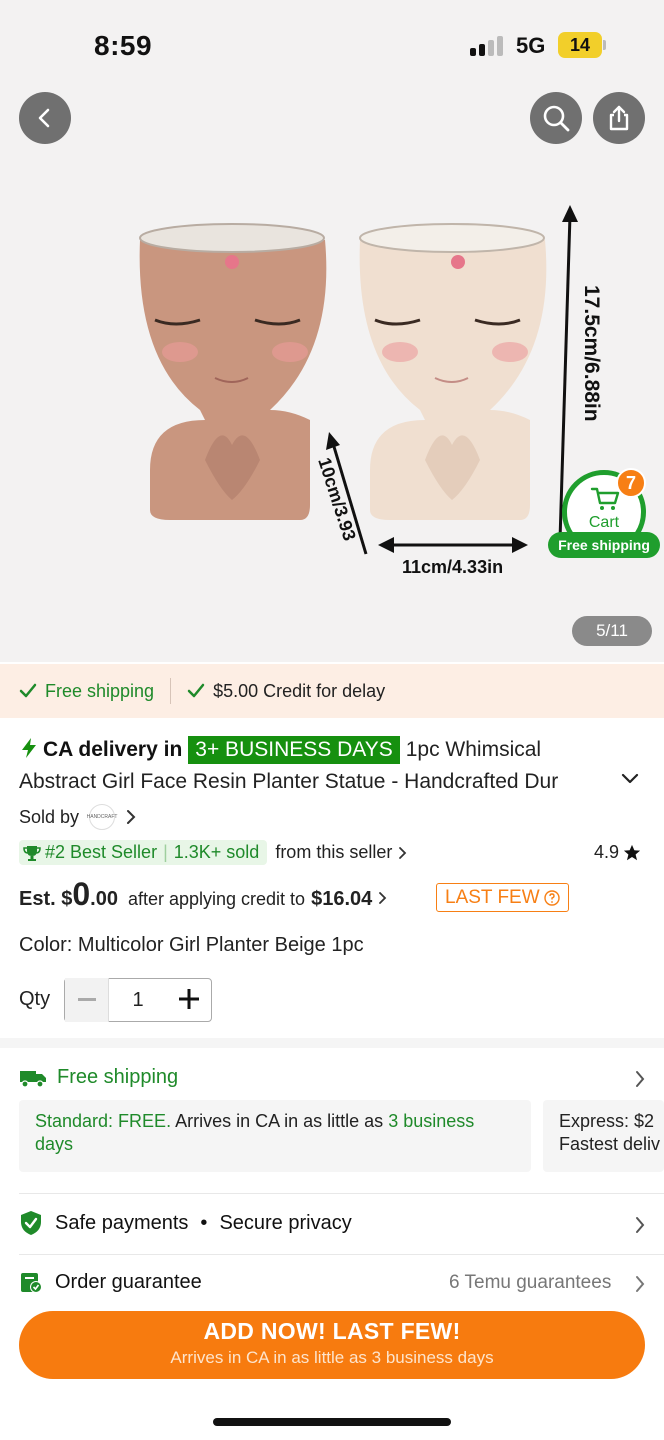 The height and width of the screenshot is (1440, 664). I want to click on standard-shipping-text: Arrives in CA in as little as, so click(279, 1121).